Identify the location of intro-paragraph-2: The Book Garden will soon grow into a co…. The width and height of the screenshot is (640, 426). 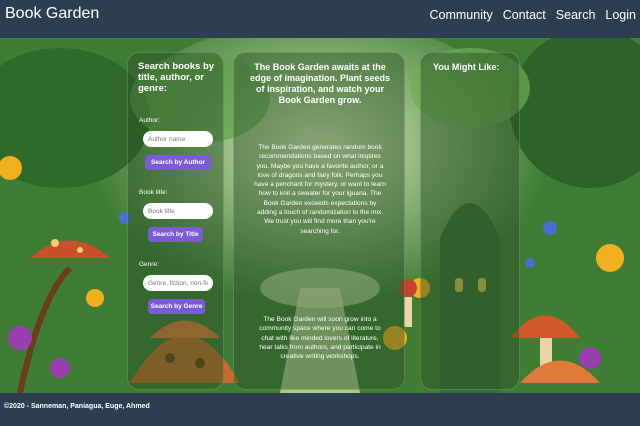
(320, 338).